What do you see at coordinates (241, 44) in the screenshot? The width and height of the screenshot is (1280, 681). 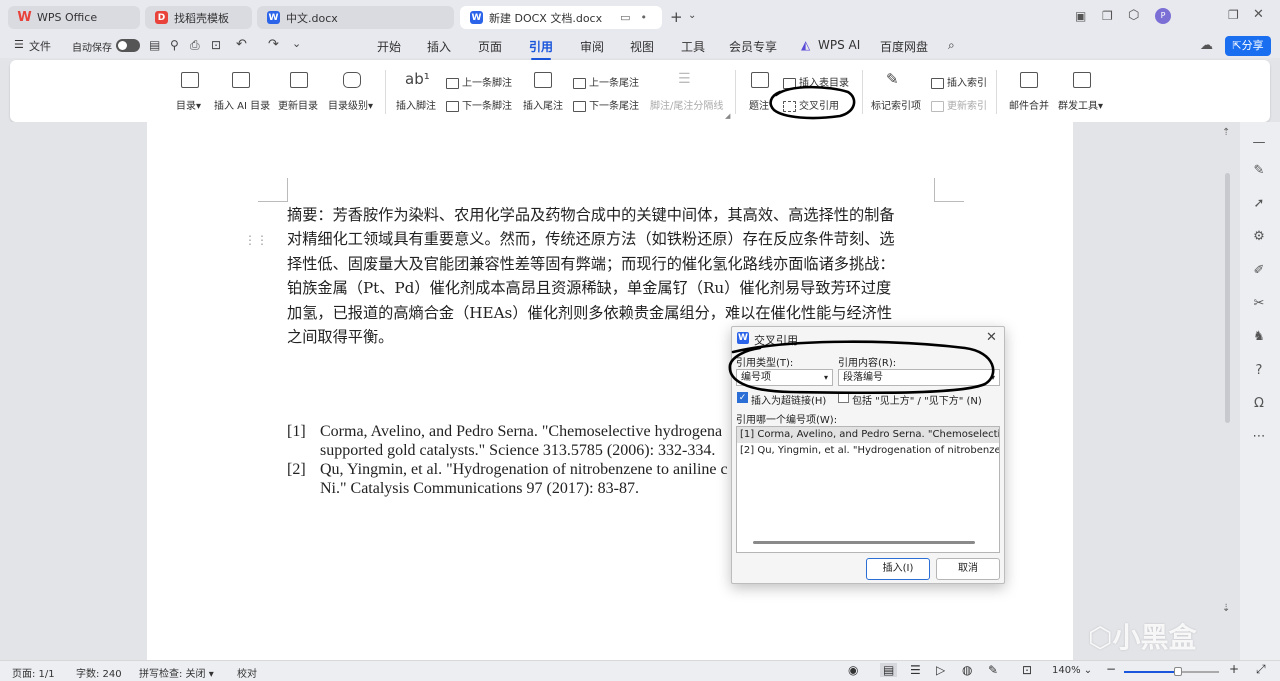 I see `undo-icon: ↶` at bounding box center [241, 44].